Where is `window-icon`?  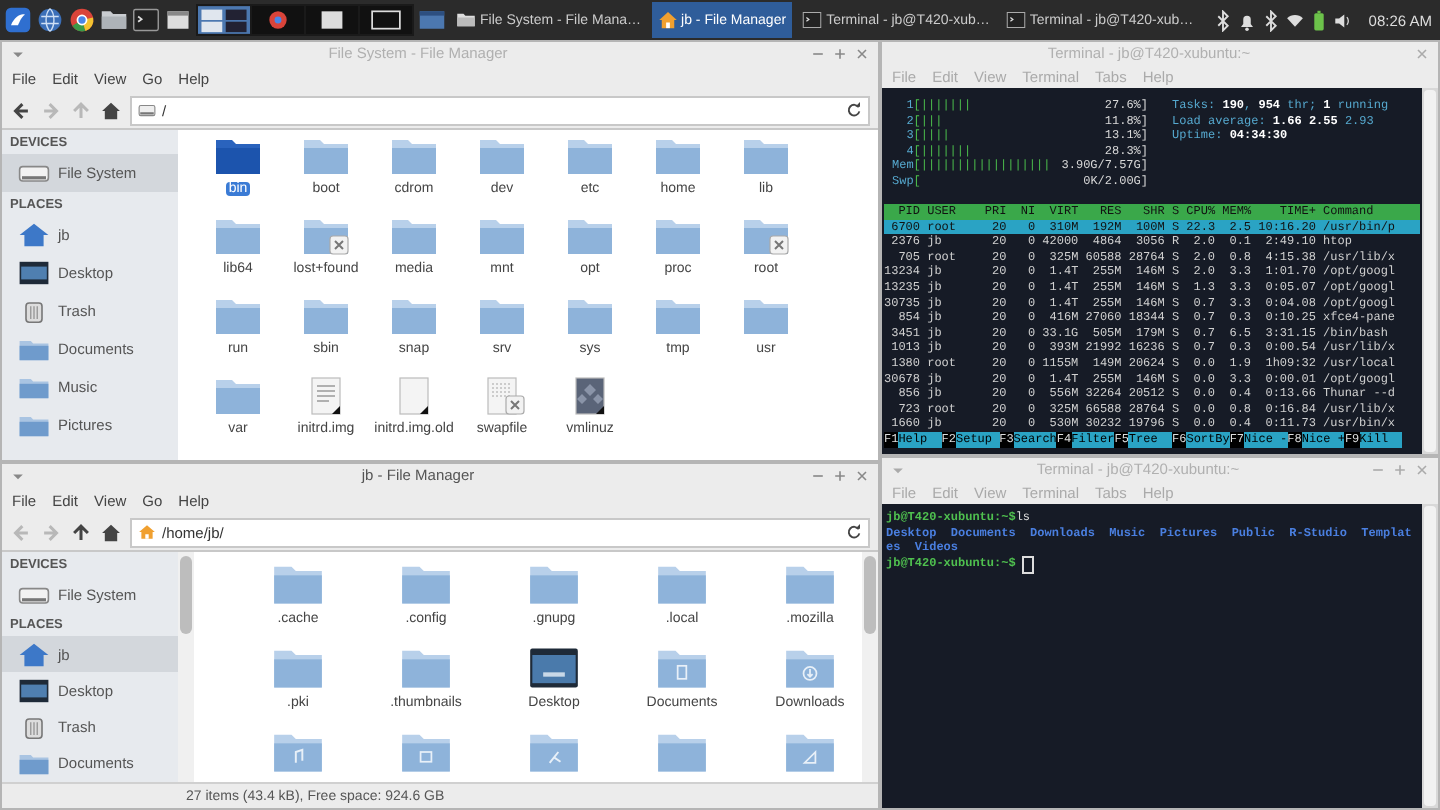
window-icon is located at coordinates (178, 20).